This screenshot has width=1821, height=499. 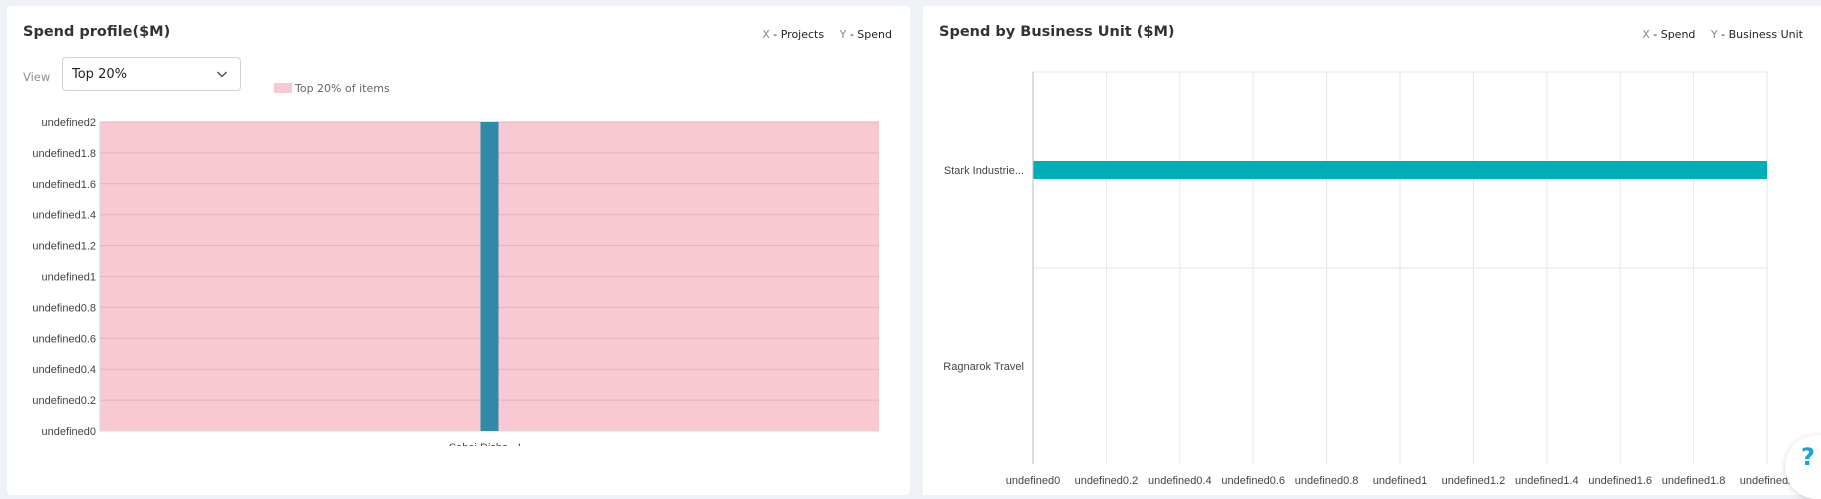 I want to click on legend-swatch, so click(x=283, y=88).